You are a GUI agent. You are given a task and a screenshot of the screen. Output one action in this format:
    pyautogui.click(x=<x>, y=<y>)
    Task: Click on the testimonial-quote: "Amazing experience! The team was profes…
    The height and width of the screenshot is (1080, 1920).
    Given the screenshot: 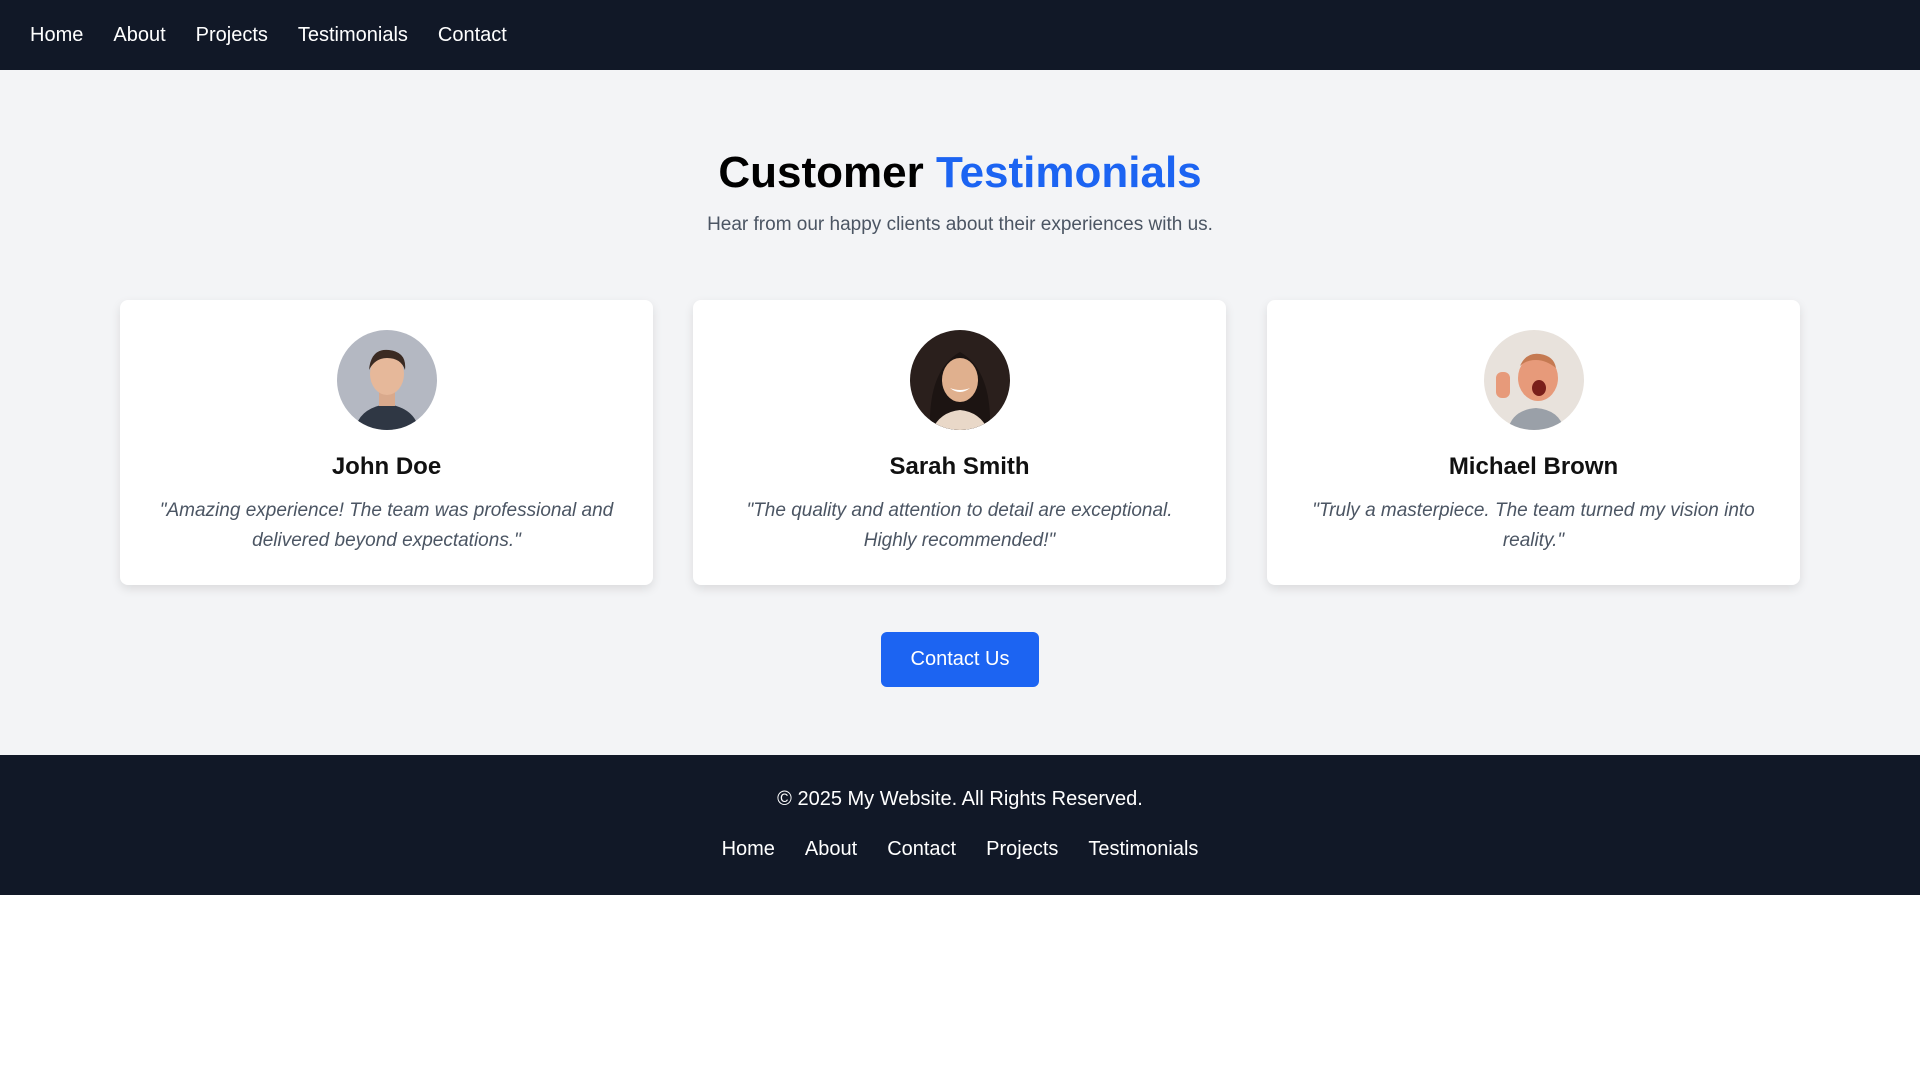 What is the action you would take?
    pyautogui.click(x=386, y=525)
    